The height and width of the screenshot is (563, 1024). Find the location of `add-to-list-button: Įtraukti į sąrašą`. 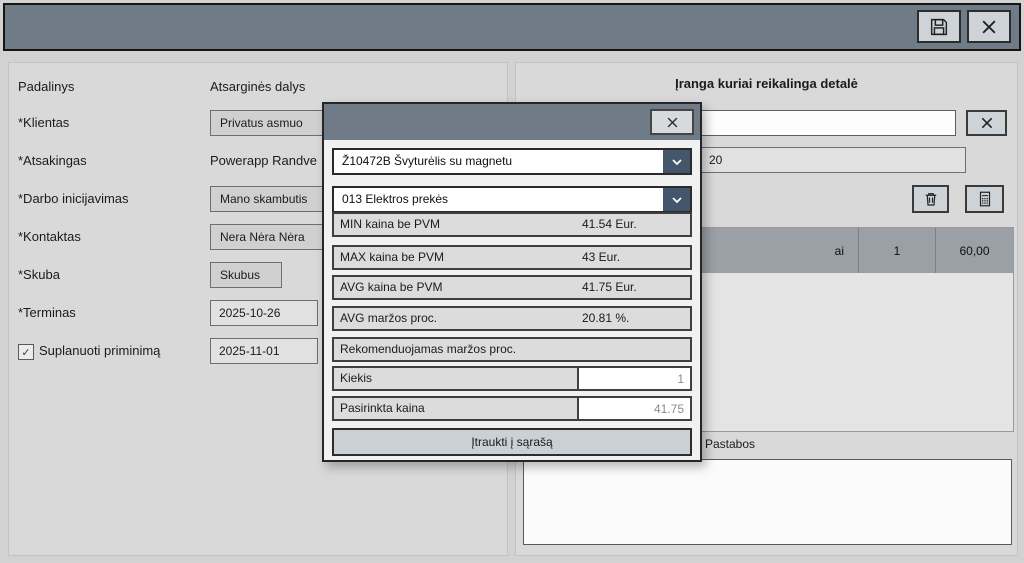

add-to-list-button: Įtraukti į sąrašą is located at coordinates (512, 442).